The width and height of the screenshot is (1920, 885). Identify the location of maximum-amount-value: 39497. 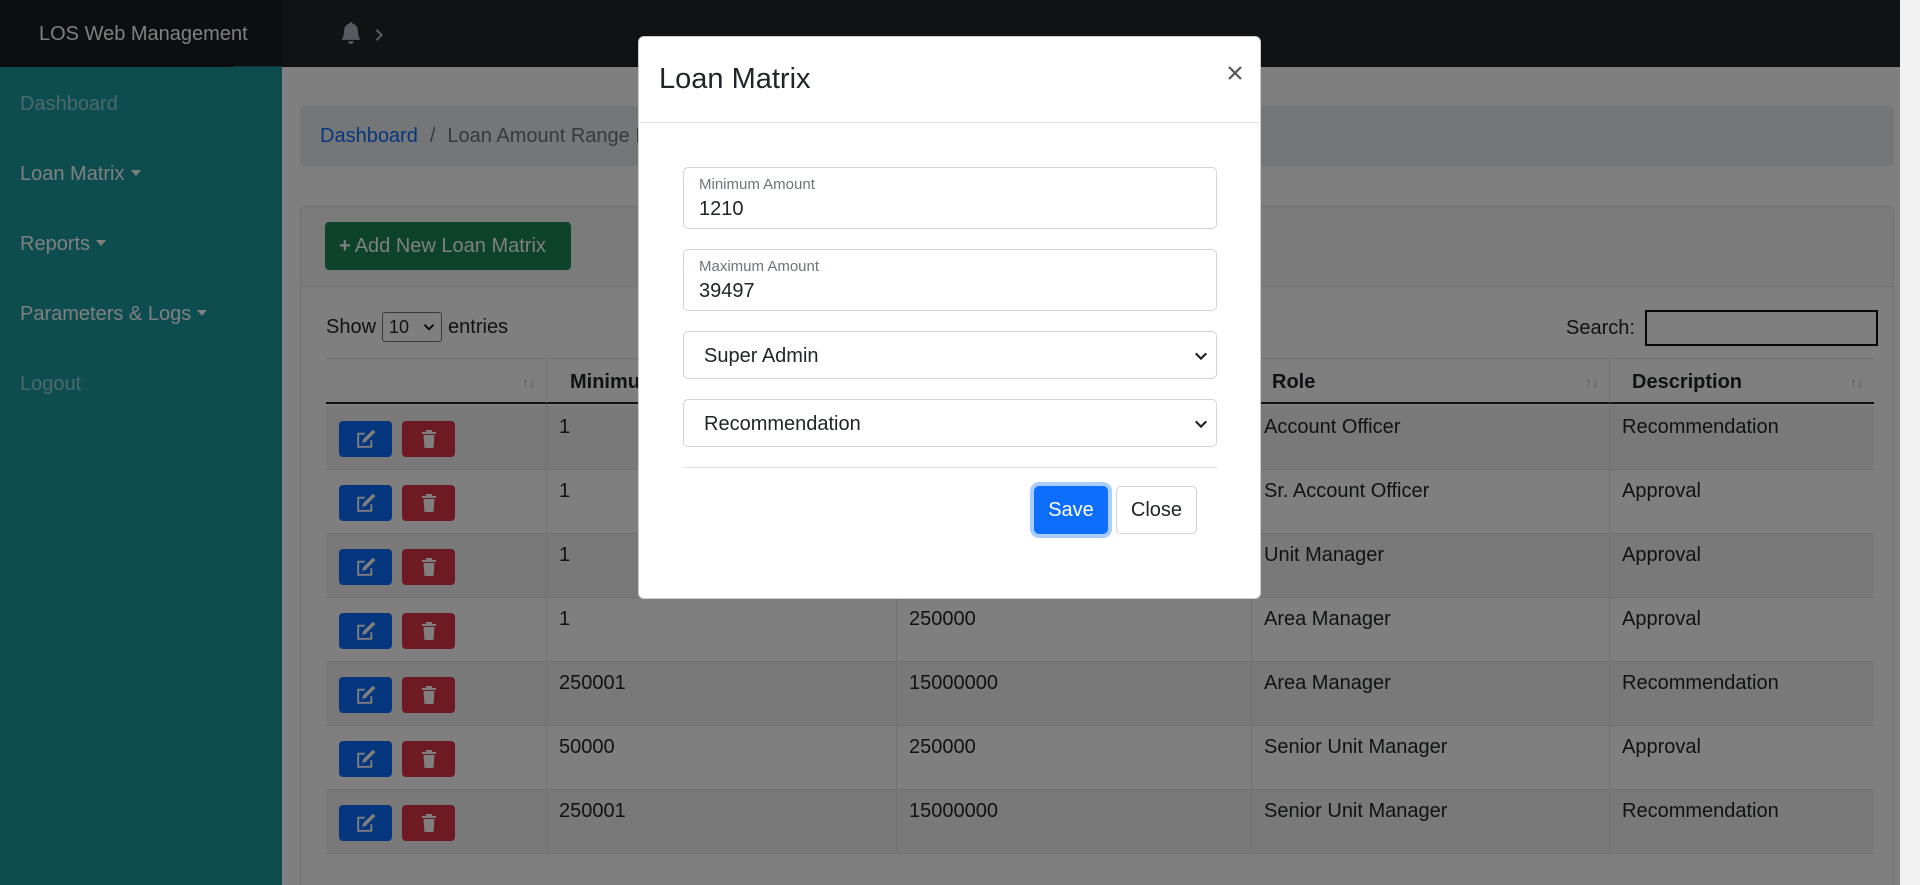
(727, 291).